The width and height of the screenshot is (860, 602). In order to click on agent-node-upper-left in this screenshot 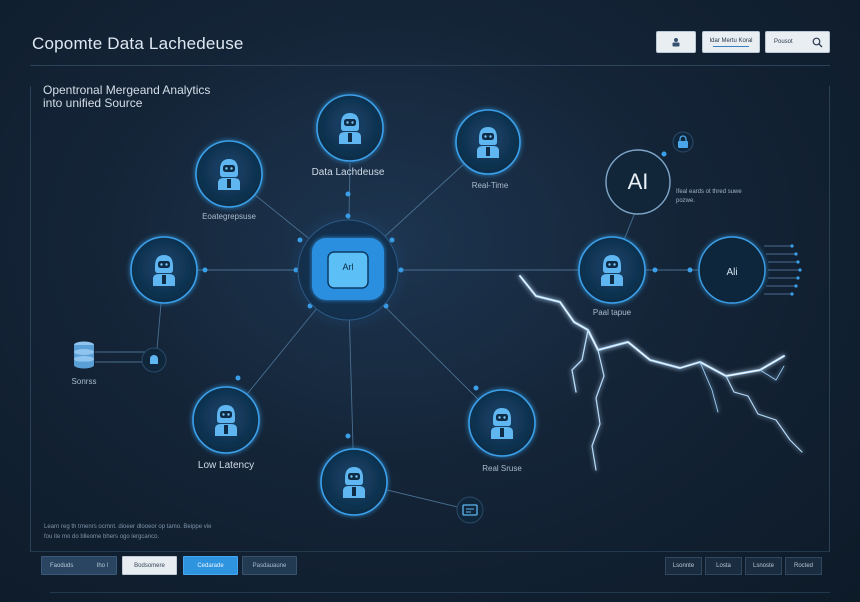, I will do `click(229, 174)`.